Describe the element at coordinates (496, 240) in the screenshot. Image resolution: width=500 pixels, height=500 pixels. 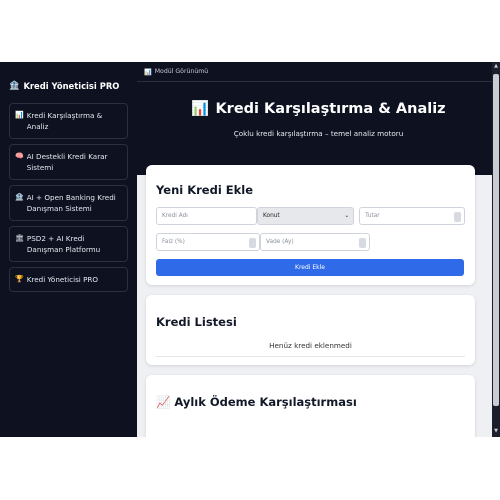
I see `scroll-thumb` at that location.